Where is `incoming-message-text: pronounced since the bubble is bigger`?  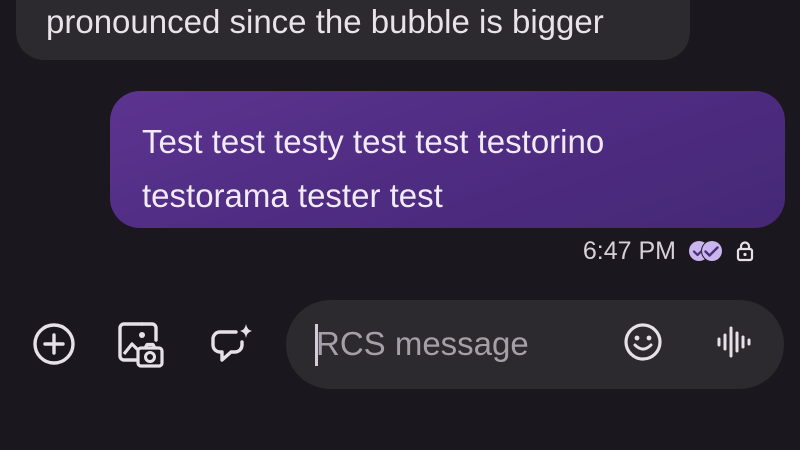
incoming-message-text: pronounced since the bubble is bigger is located at coordinates (325, 21).